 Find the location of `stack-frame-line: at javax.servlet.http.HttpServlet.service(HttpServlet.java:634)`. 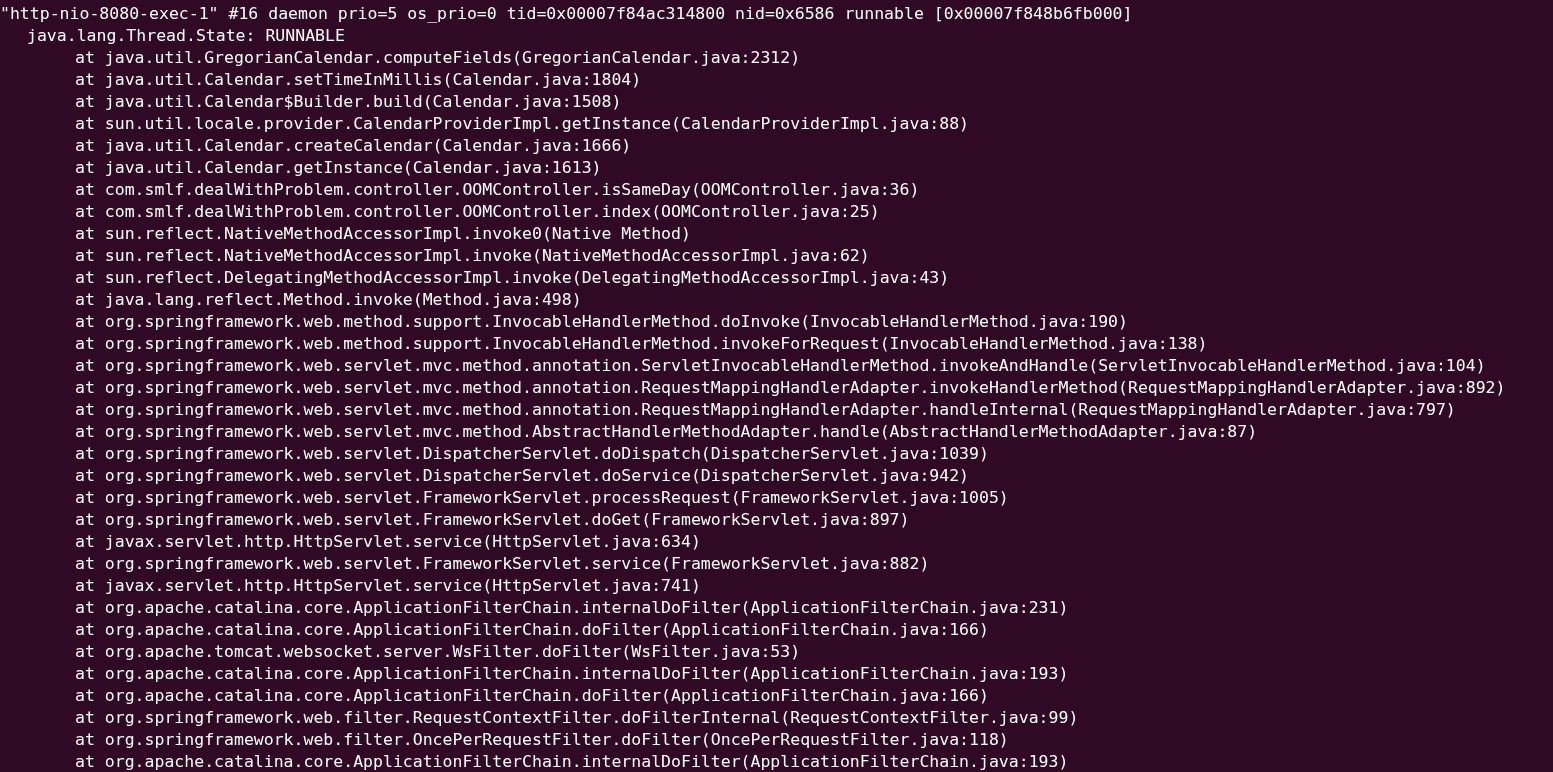

stack-frame-line: at javax.servlet.http.HttpServlet.service(HttpServlet.java:634) is located at coordinates (388, 541).